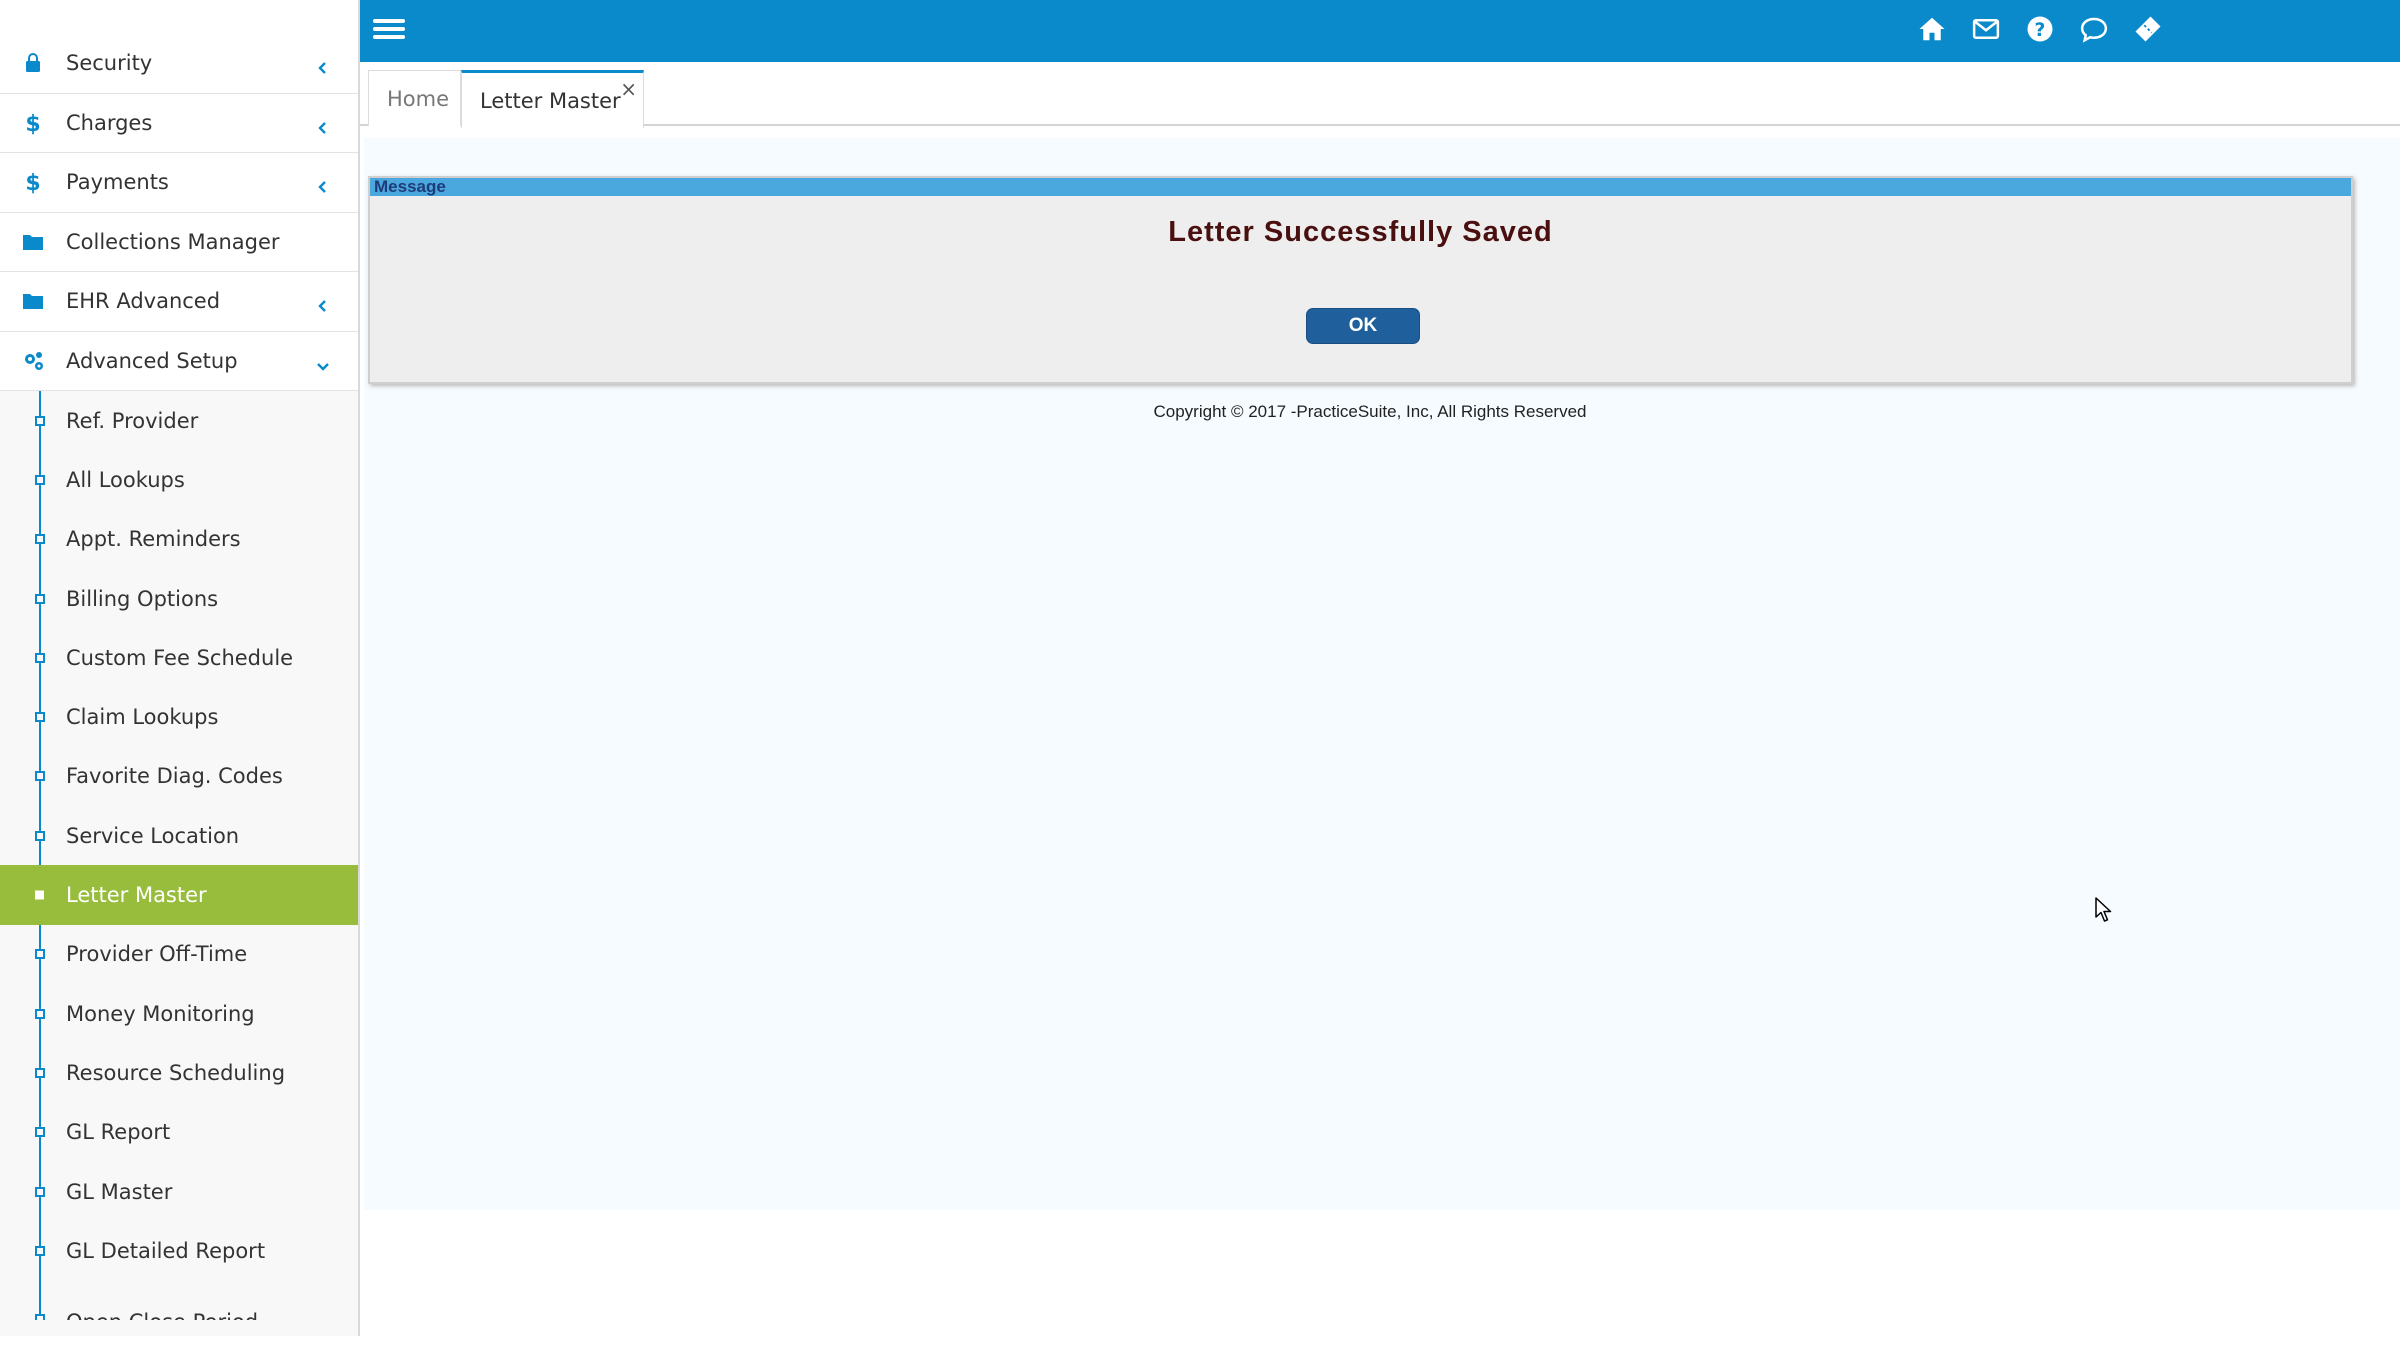  Describe the element at coordinates (153, 835) in the screenshot. I see `sidebar-item-label: Service Location` at that location.